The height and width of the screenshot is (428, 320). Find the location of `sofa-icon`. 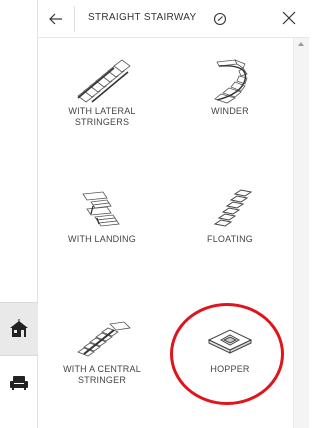

sofa-icon is located at coordinates (19, 383).